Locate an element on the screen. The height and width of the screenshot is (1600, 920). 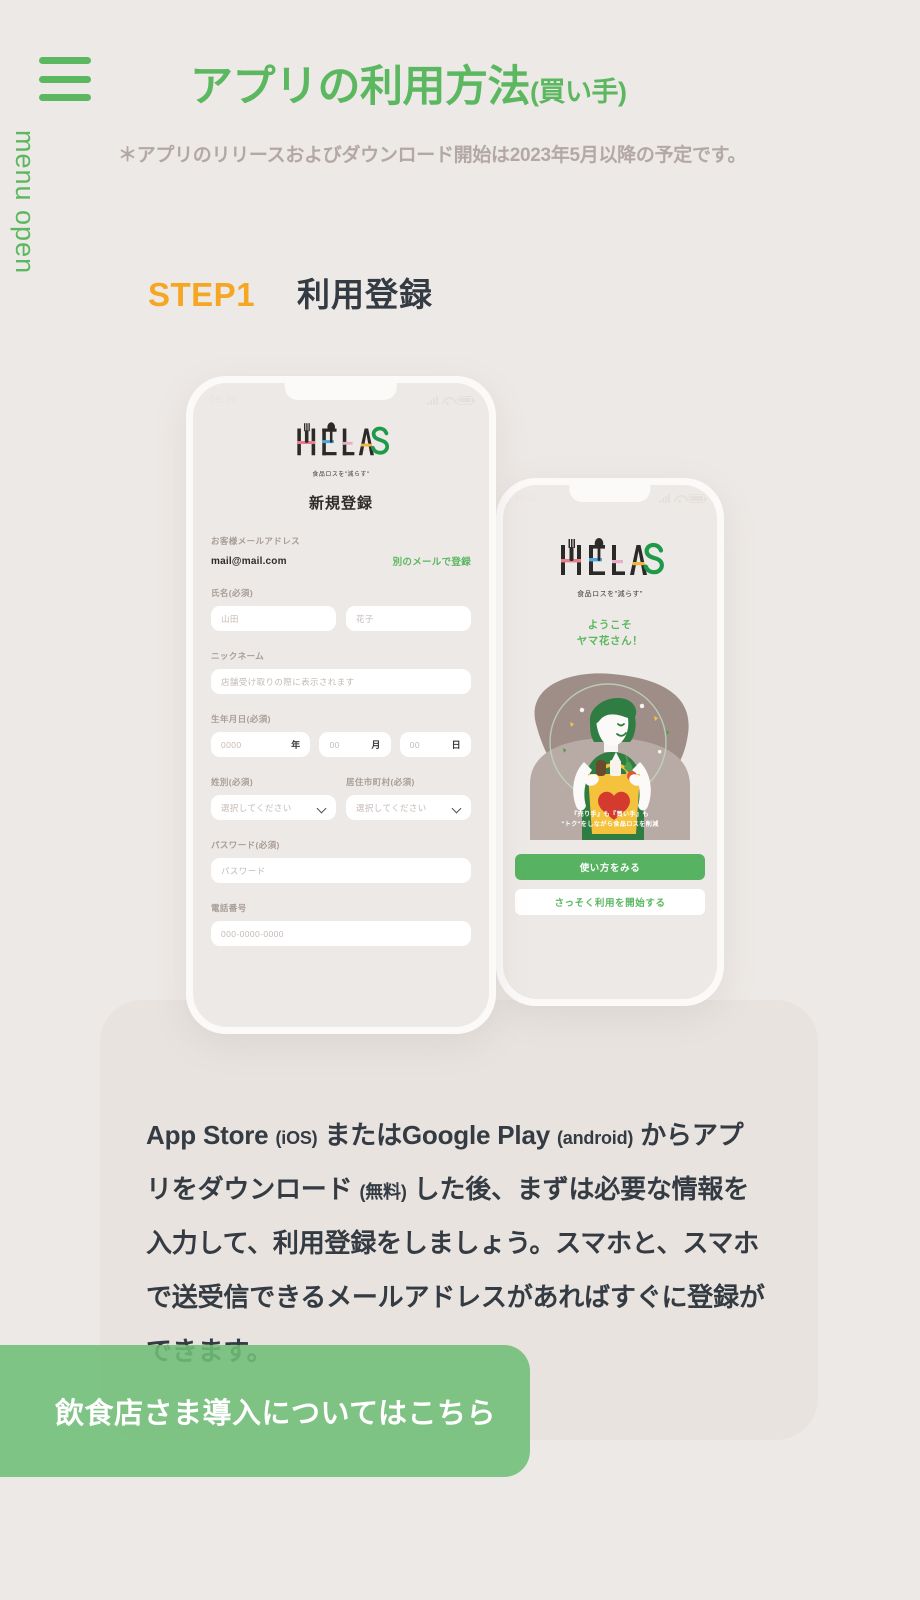
nickname-input: 店舗受け取りの際に表示されます is located at coordinates (341, 681).